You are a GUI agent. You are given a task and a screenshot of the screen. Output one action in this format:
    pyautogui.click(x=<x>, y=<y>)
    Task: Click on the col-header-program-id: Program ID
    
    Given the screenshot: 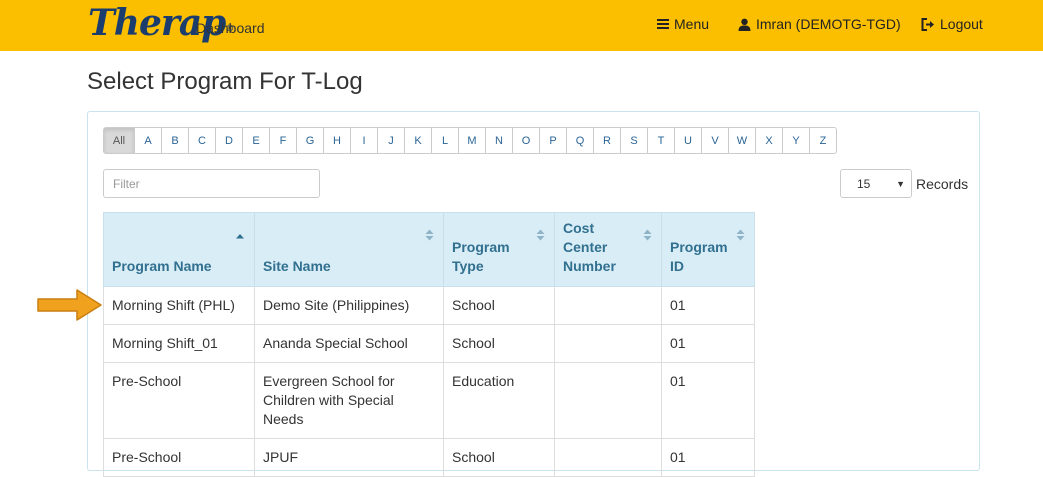 What is the action you would take?
    pyautogui.click(x=708, y=249)
    